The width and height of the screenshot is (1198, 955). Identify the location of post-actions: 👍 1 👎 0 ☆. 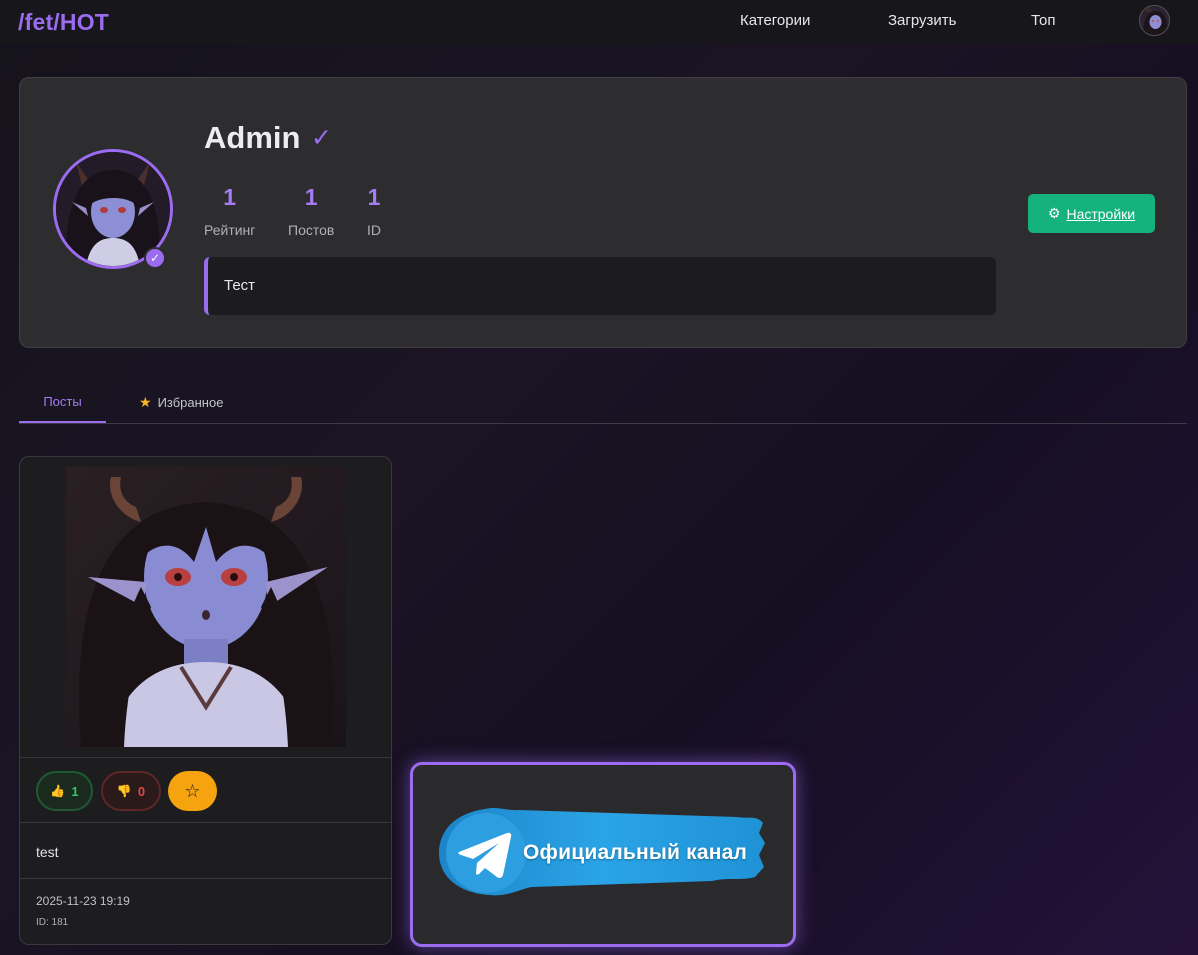
(205, 790).